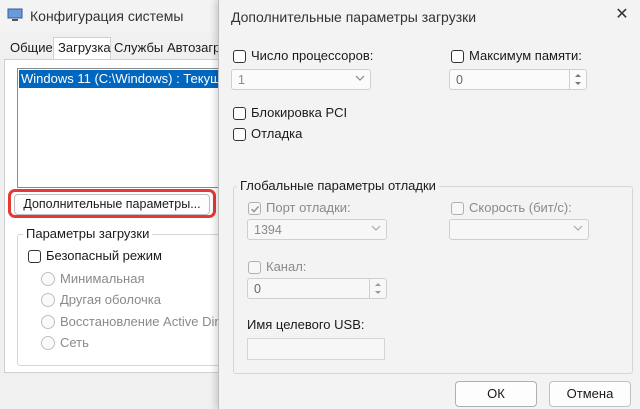  What do you see at coordinates (277, 133) in the screenshot?
I see `debug-label: Отладка` at bounding box center [277, 133].